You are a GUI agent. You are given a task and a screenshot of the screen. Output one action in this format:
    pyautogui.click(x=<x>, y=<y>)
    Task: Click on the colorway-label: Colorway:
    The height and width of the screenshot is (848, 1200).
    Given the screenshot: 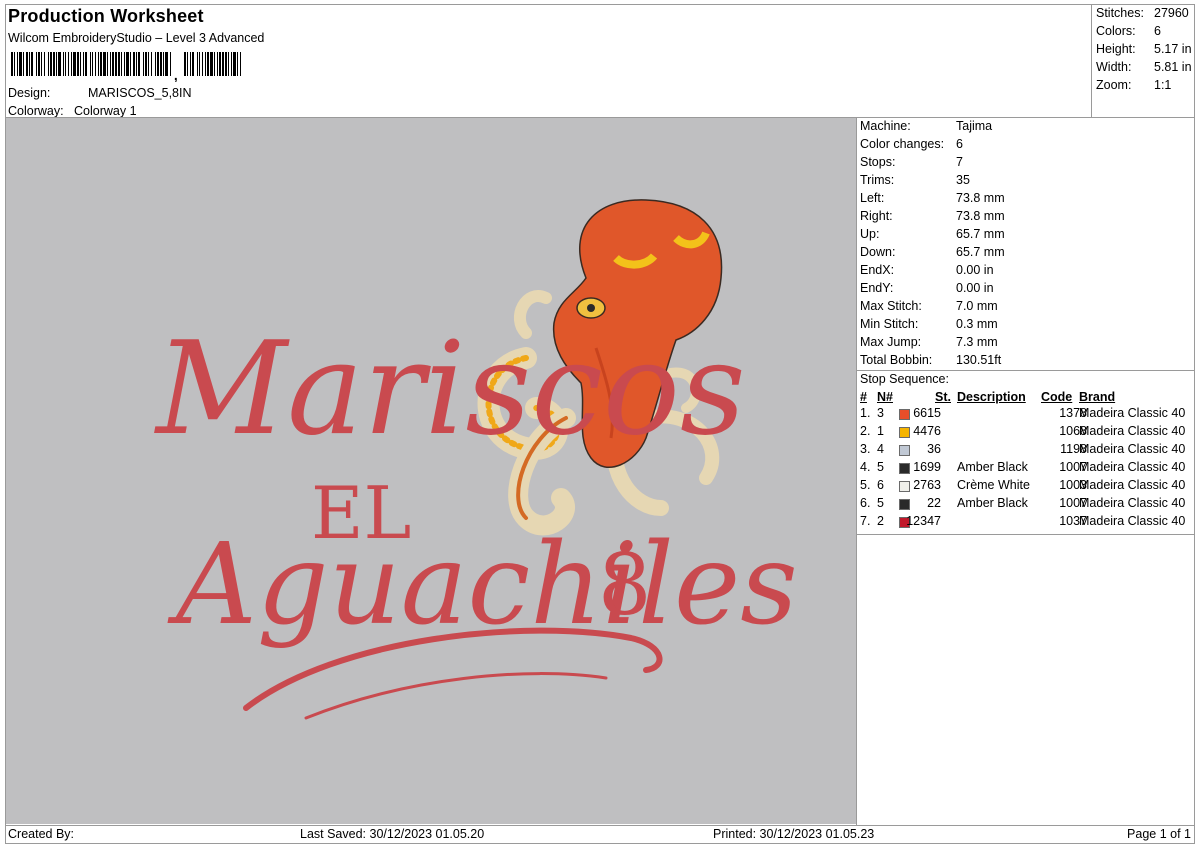 What is the action you would take?
    pyautogui.click(x=36, y=111)
    